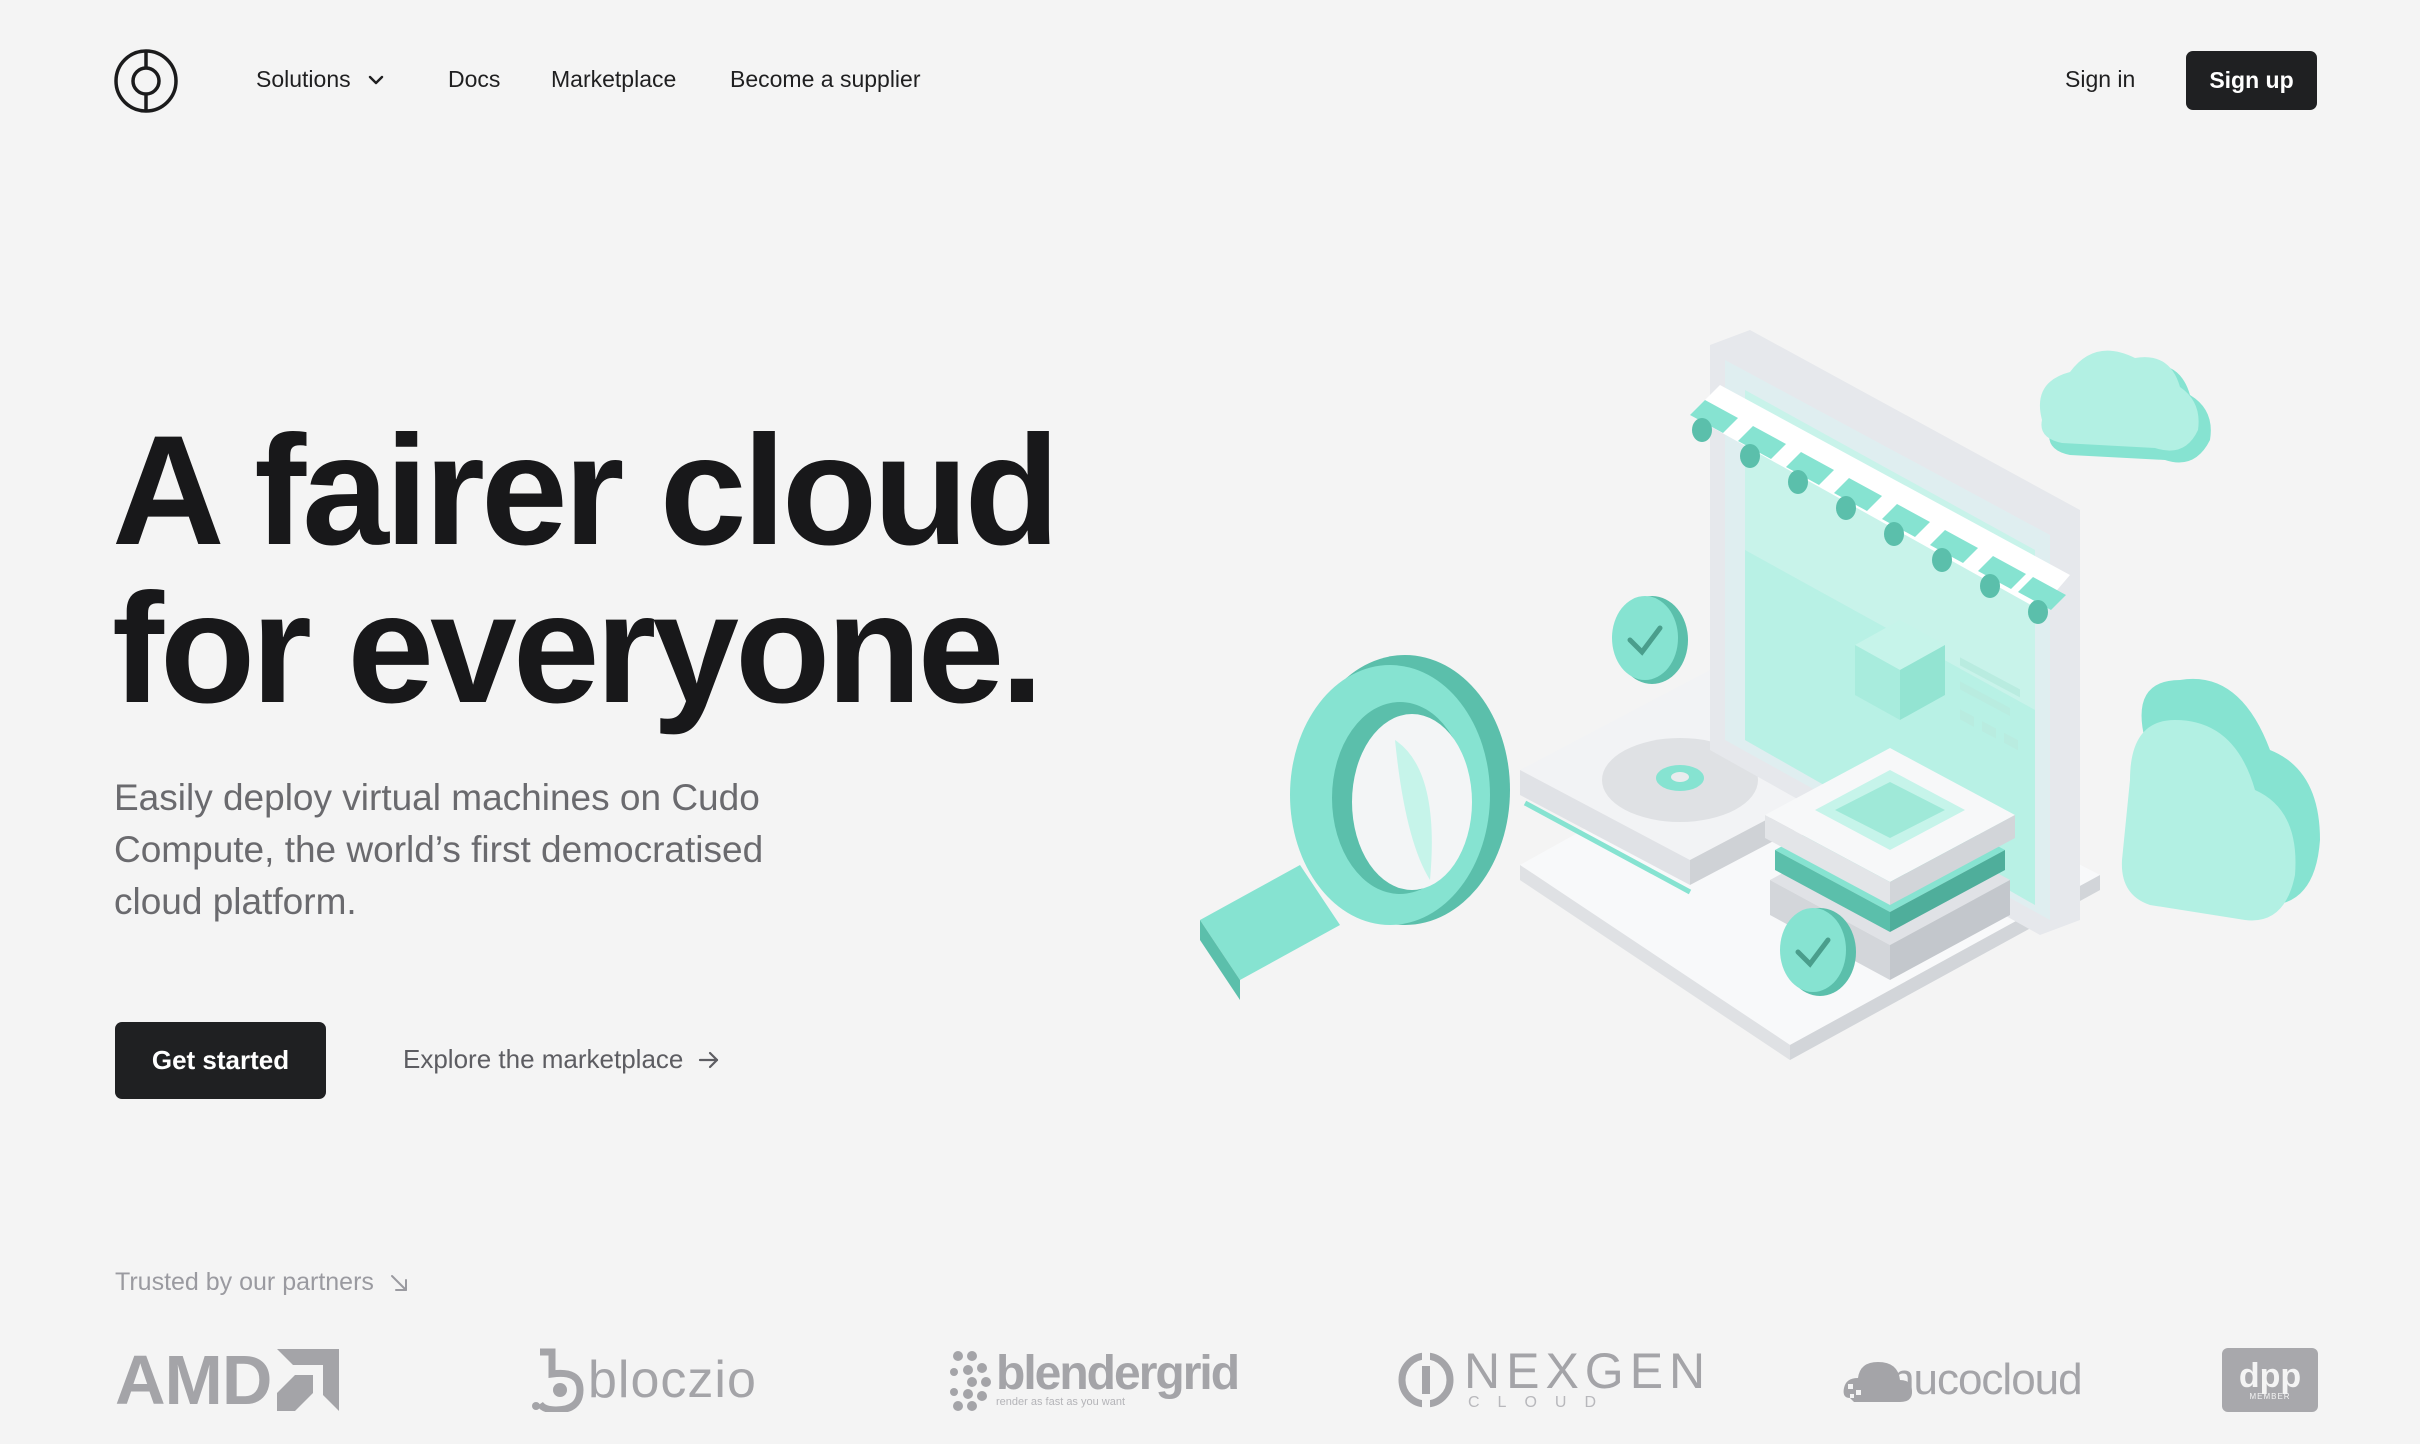 This screenshot has height=1444, width=2420. What do you see at coordinates (970, 1381) in the screenshot?
I see `blendergrid-icon` at bounding box center [970, 1381].